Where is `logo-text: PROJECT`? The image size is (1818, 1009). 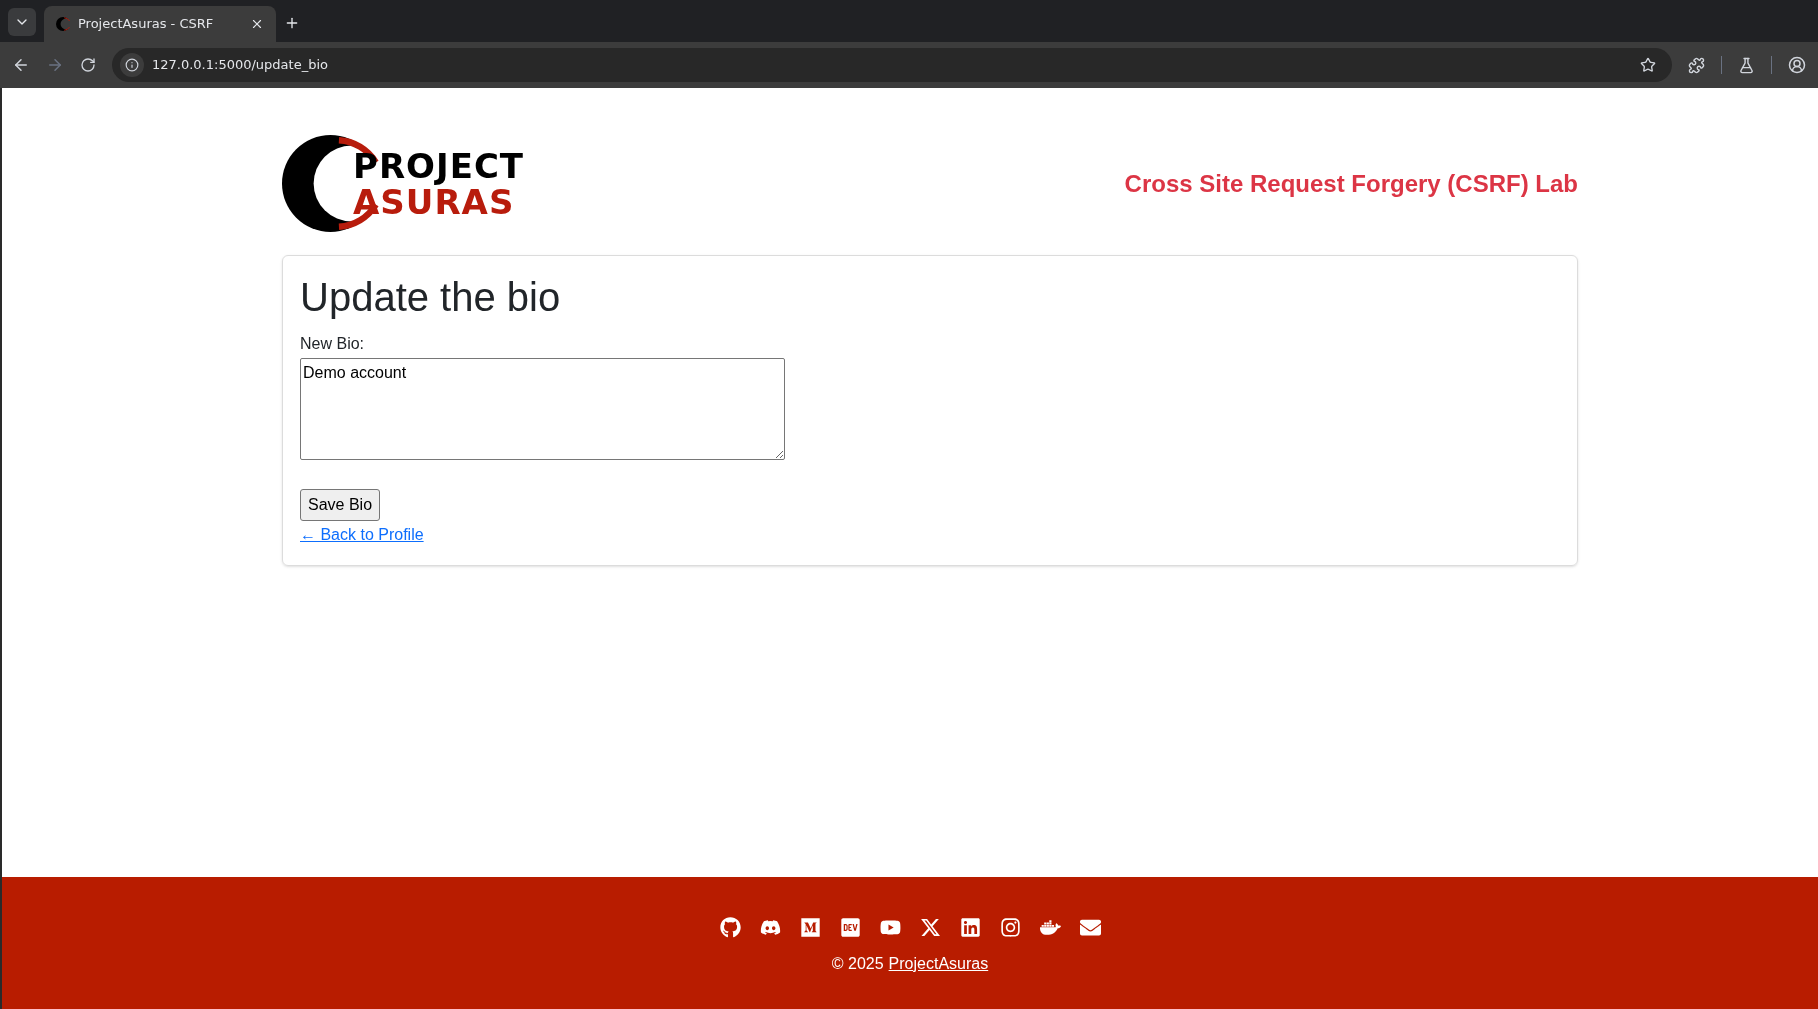 logo-text: PROJECT is located at coordinates (439, 165).